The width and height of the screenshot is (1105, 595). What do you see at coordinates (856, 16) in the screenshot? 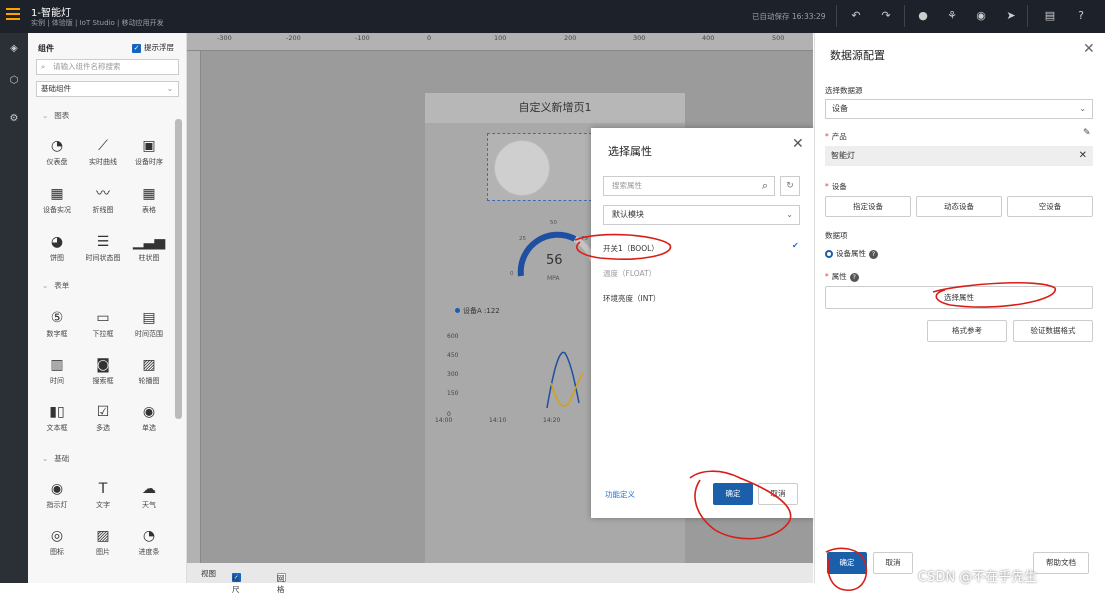
I see `undo-icon: ↶` at bounding box center [856, 16].